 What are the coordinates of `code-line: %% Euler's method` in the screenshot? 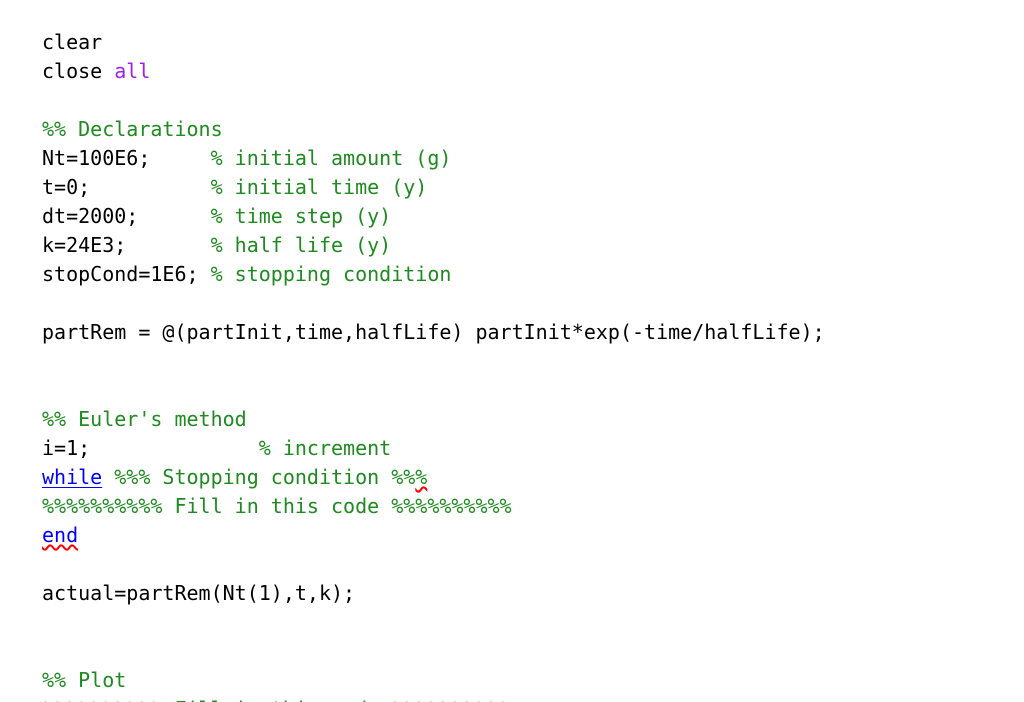 It's located at (433, 419).